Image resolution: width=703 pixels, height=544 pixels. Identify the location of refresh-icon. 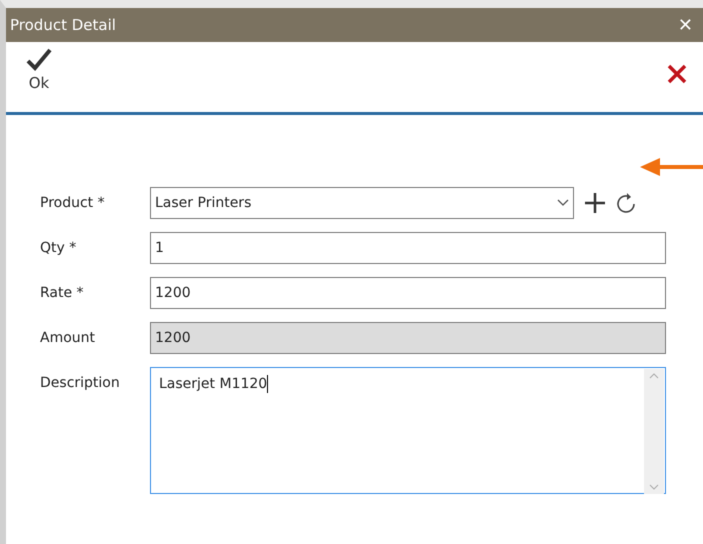
(626, 203).